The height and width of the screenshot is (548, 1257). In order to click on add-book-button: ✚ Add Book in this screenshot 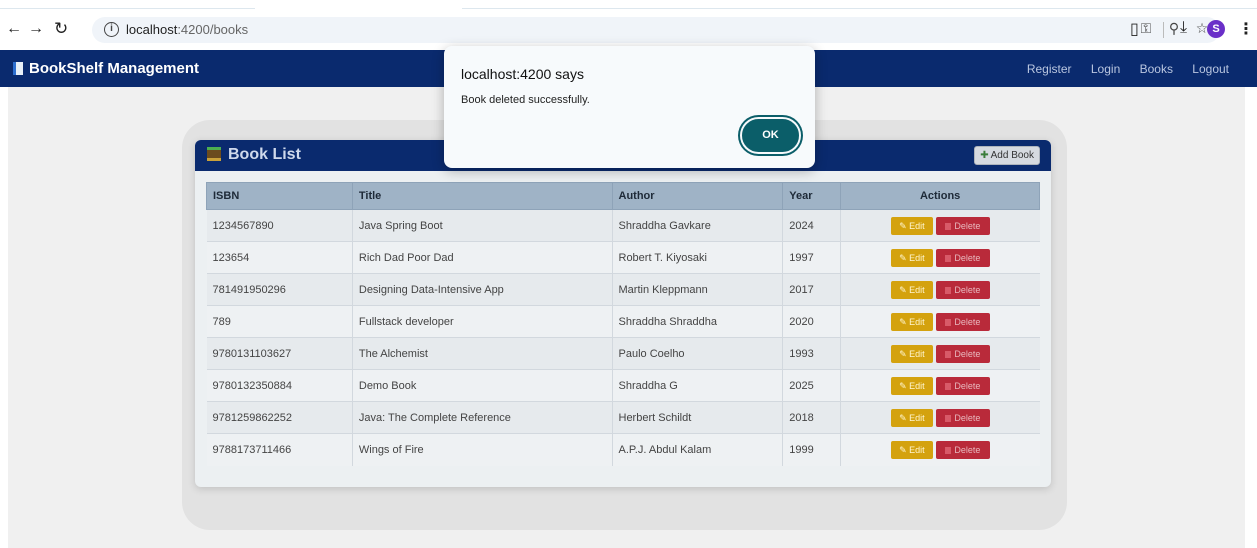, I will do `click(1007, 155)`.